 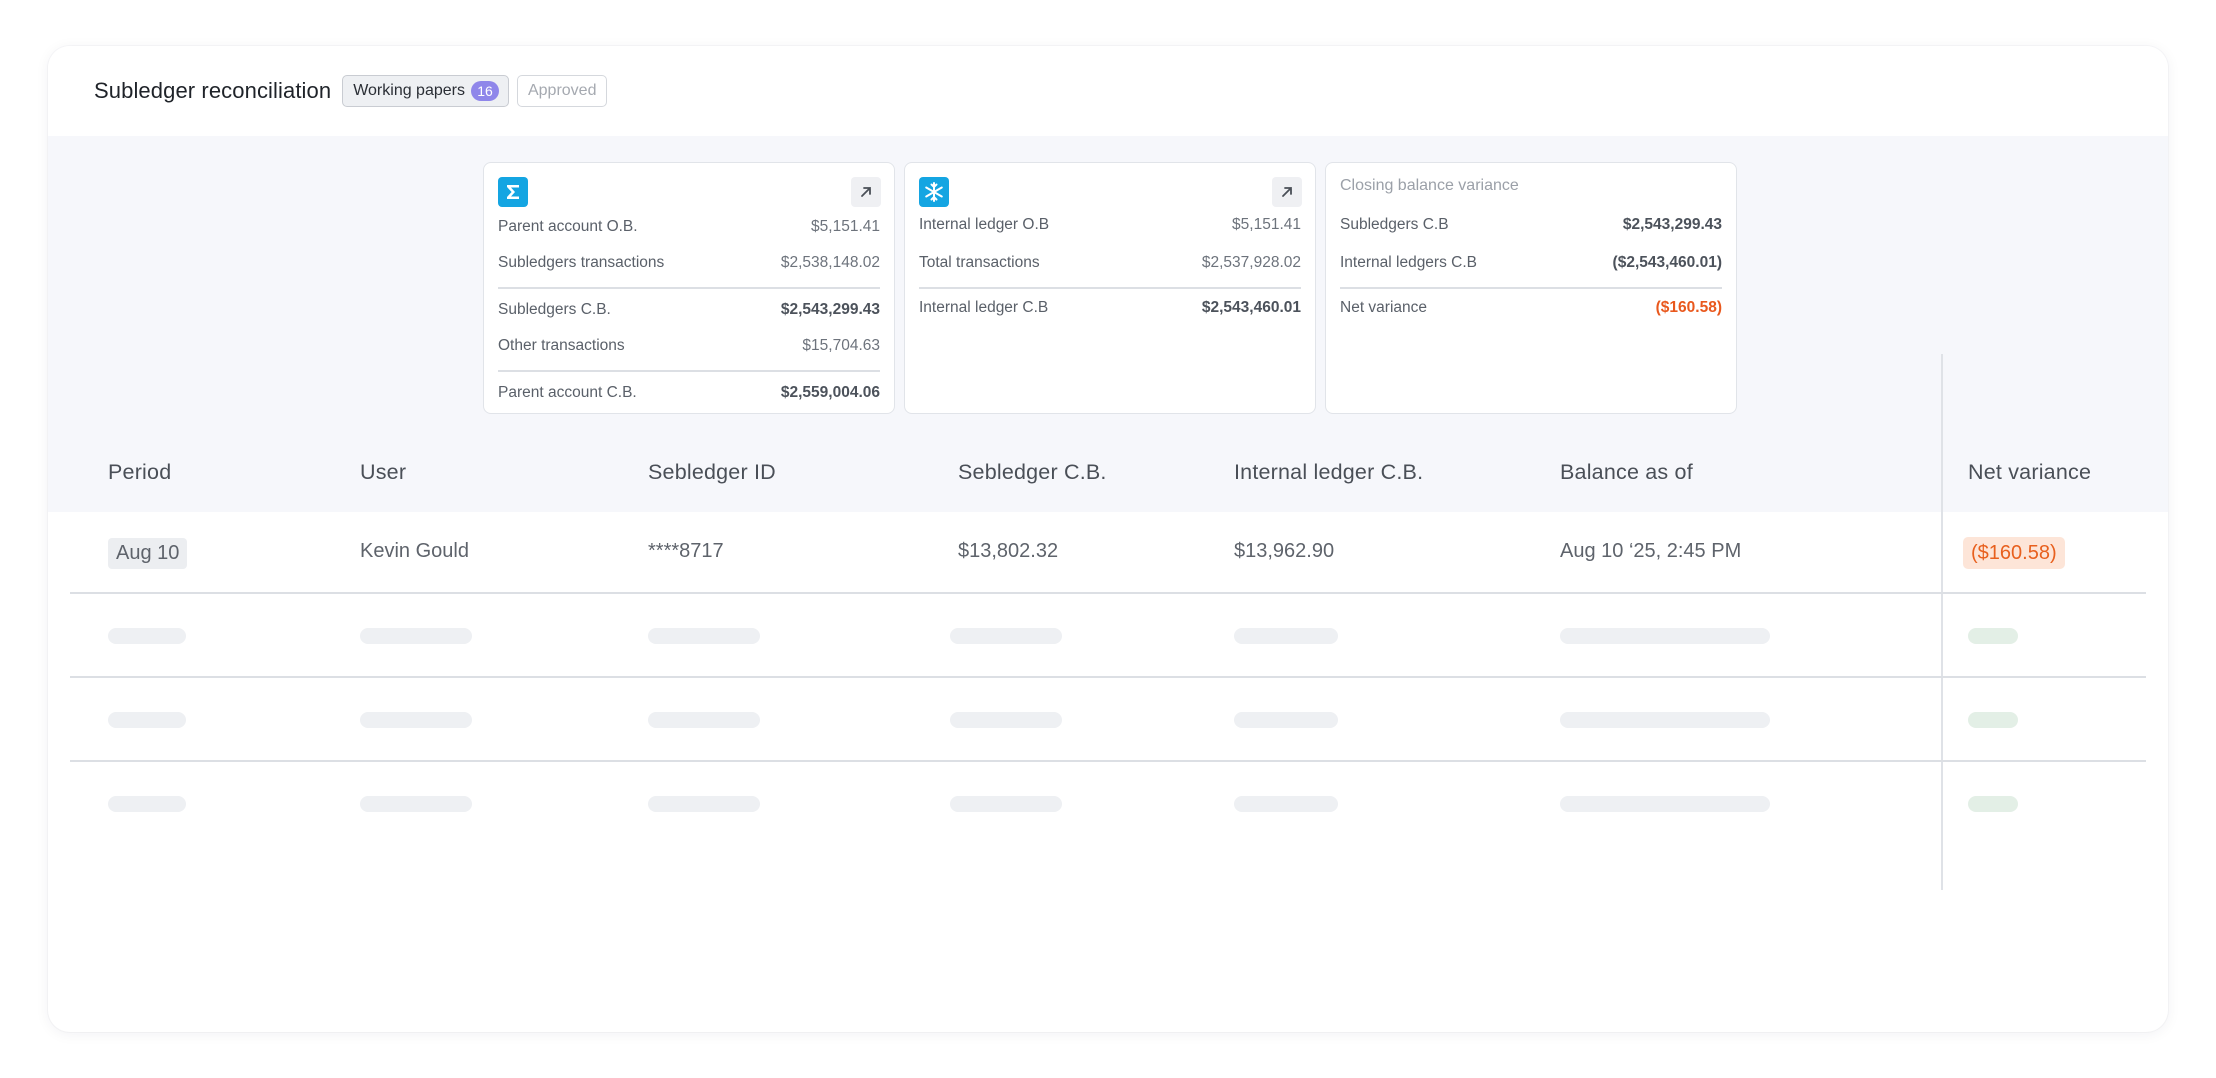 What do you see at coordinates (689, 393) in the screenshot?
I see `card-row: Parent account C.B. $2,559,004.06` at bounding box center [689, 393].